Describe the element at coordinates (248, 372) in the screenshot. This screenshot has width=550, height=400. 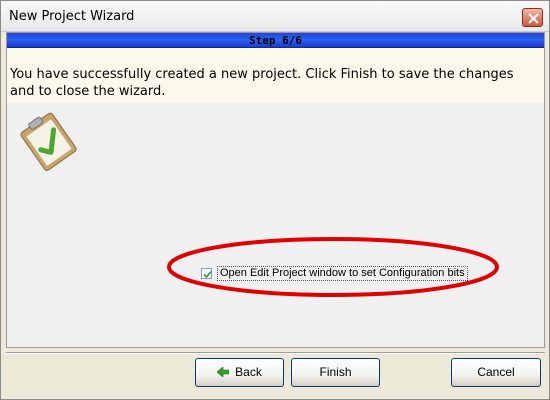
I see `back-button-label: Back` at that location.